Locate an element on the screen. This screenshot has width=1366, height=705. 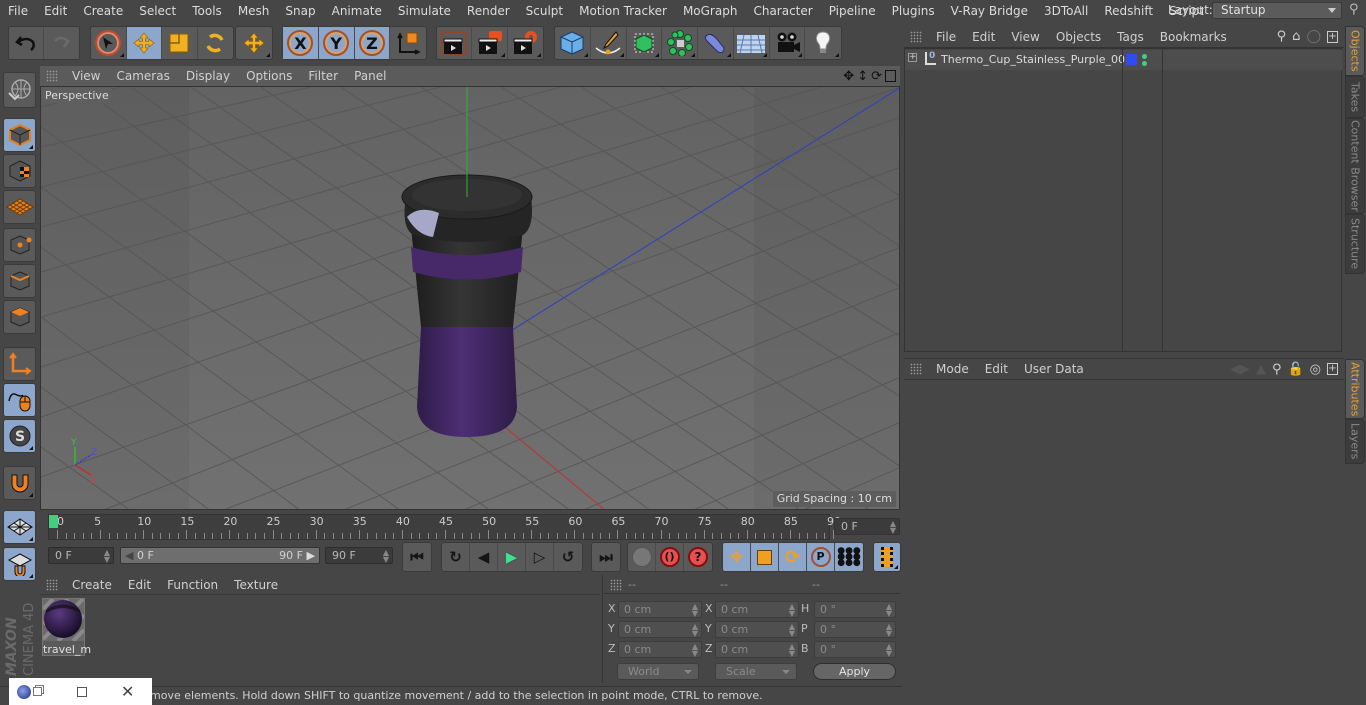
menu-plugins: Plugins is located at coordinates (913, 11).